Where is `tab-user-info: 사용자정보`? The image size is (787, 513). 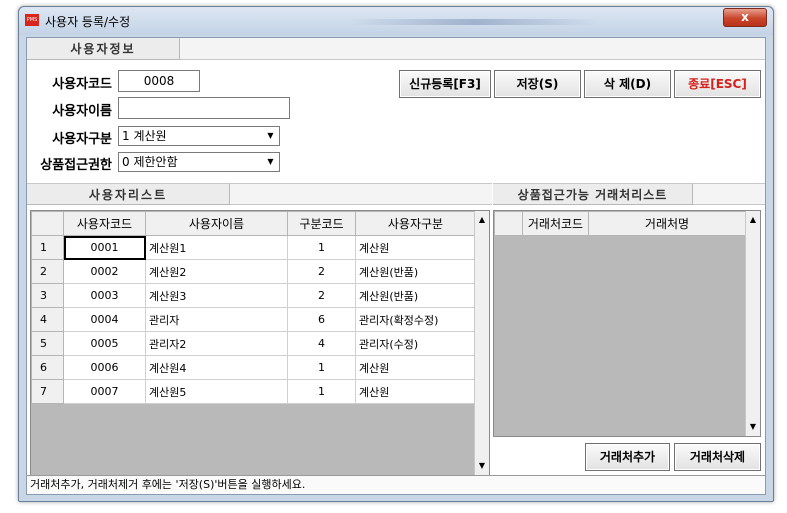 tab-user-info: 사용자정보 is located at coordinates (103, 49).